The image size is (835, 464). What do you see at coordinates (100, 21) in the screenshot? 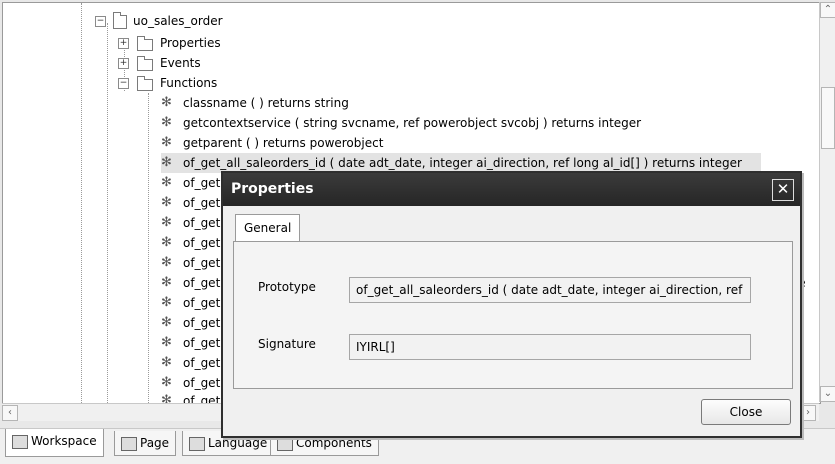
I see `collapse-icon: −` at bounding box center [100, 21].